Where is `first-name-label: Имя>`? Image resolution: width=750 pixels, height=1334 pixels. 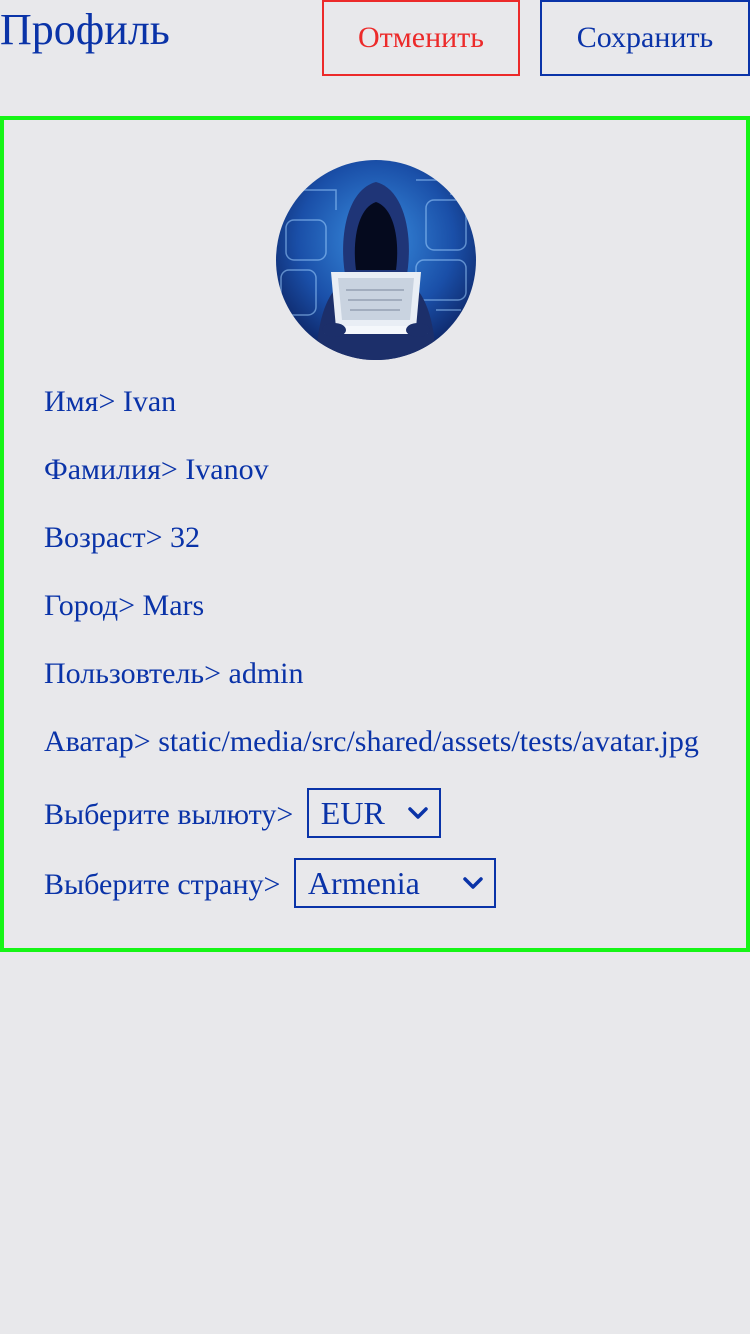 first-name-label: Имя> is located at coordinates (80, 401).